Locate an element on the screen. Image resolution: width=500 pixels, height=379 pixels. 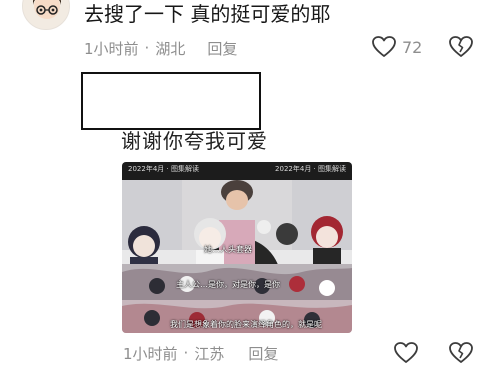
image-banner: 2022年4月 · 图集解读 2022年4月 · 图集解读 is located at coordinates (237, 171).